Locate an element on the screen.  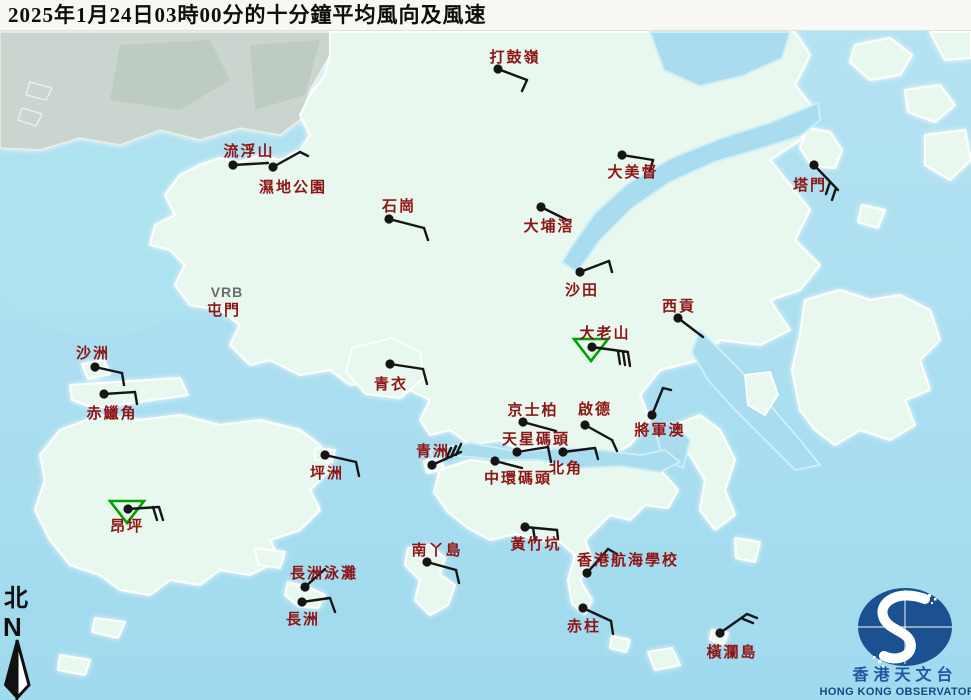
hko-logo-name-chinese: 香港天文台 is located at coordinates (904, 674).